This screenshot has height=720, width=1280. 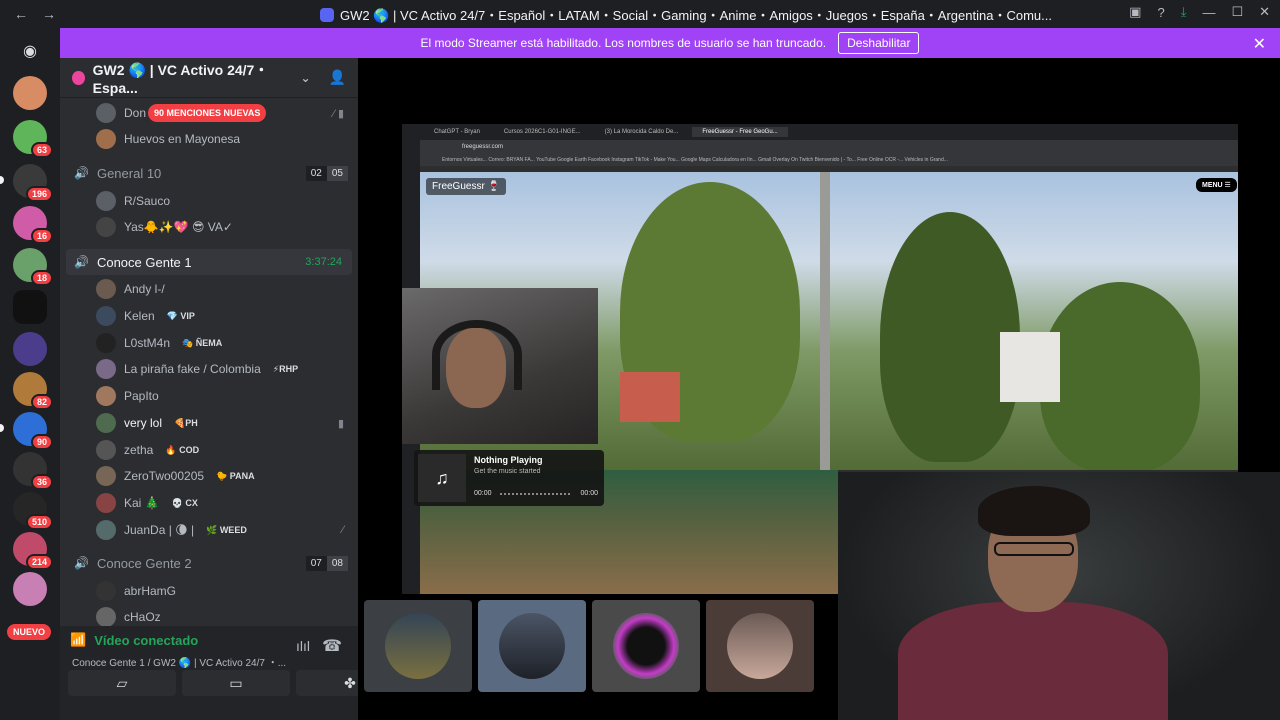 What do you see at coordinates (144, 262) in the screenshot?
I see `channel-name: Conoce Gente 1` at bounding box center [144, 262].